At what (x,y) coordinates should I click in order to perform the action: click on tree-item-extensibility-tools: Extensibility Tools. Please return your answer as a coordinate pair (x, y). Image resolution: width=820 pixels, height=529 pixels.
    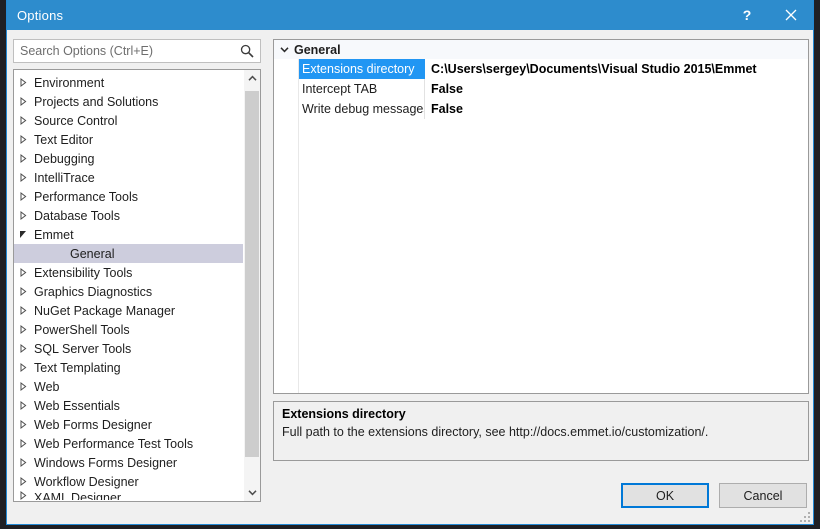
    Looking at the image, I should click on (128, 272).